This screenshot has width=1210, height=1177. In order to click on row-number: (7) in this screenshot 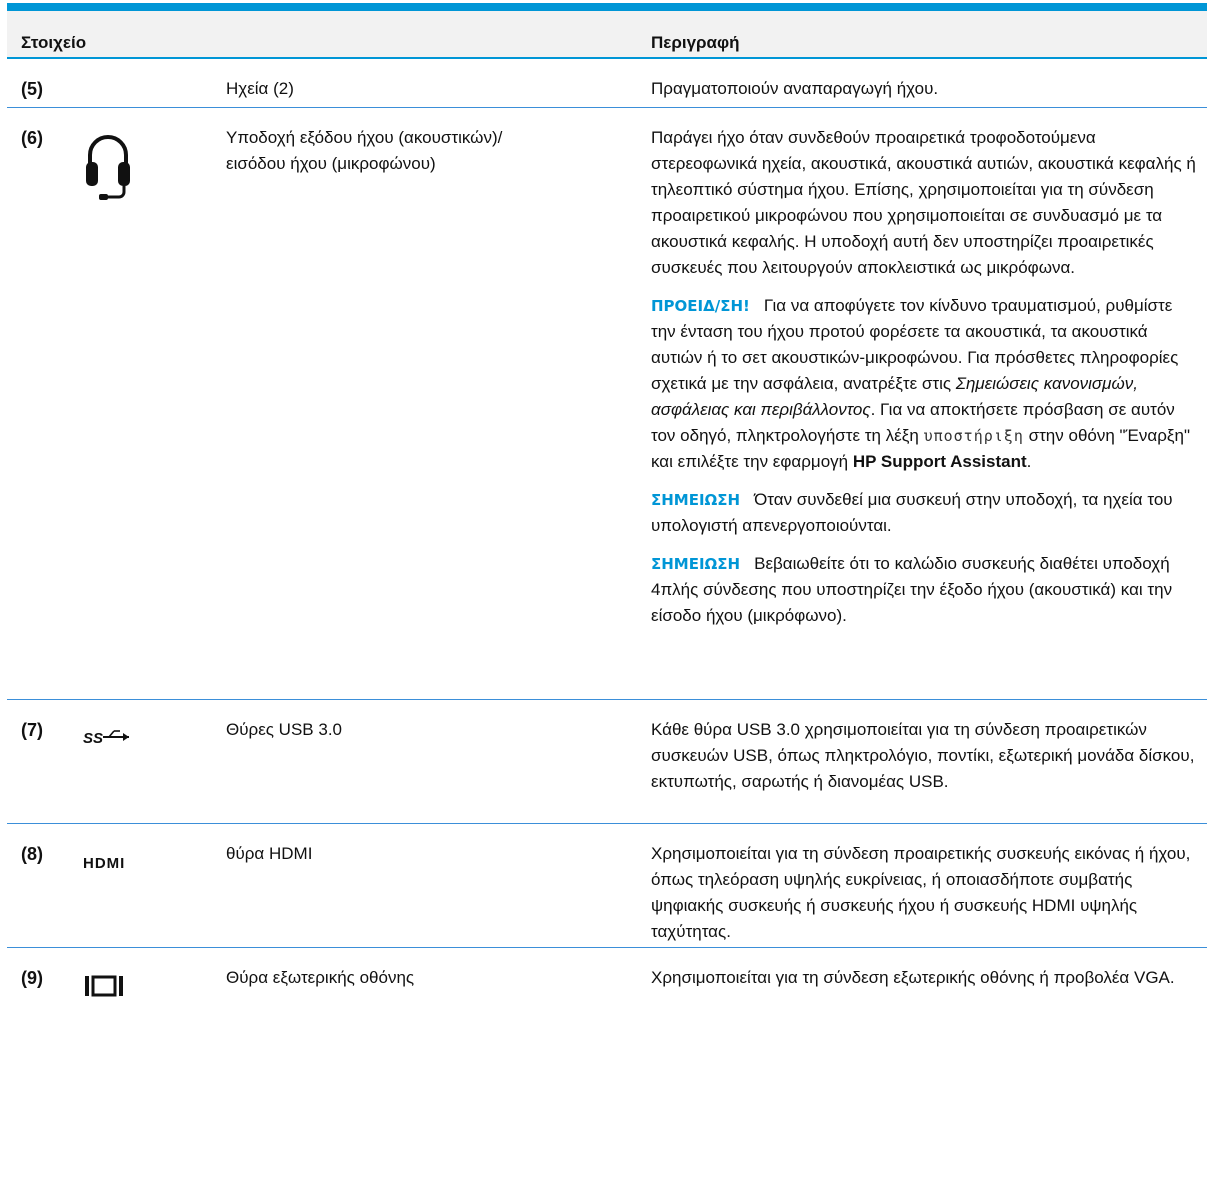, I will do `click(32, 730)`.